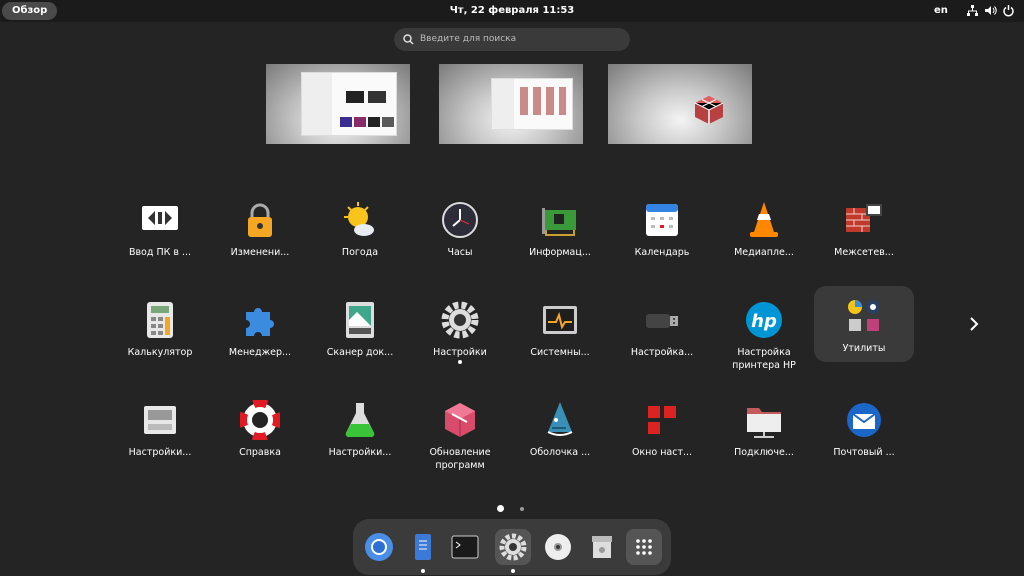 Image resolution: width=1024 pixels, height=576 pixels. What do you see at coordinates (709, 110) in the screenshot?
I see `cube-logo` at bounding box center [709, 110].